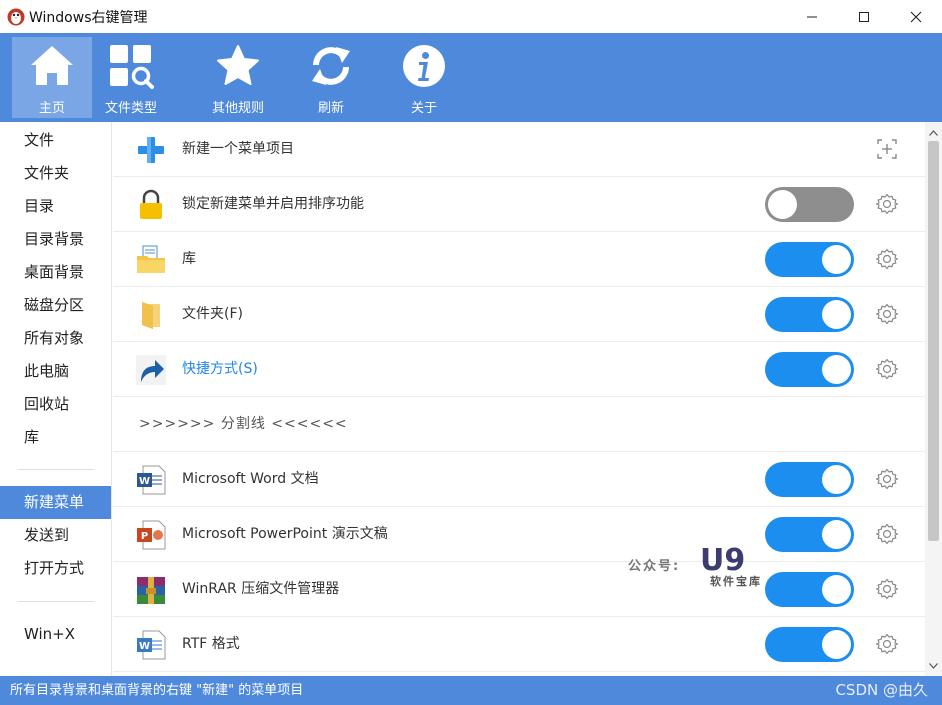 The height and width of the screenshot is (705, 942). I want to click on sidebar-item-this-pc: 此电脑, so click(55, 371).